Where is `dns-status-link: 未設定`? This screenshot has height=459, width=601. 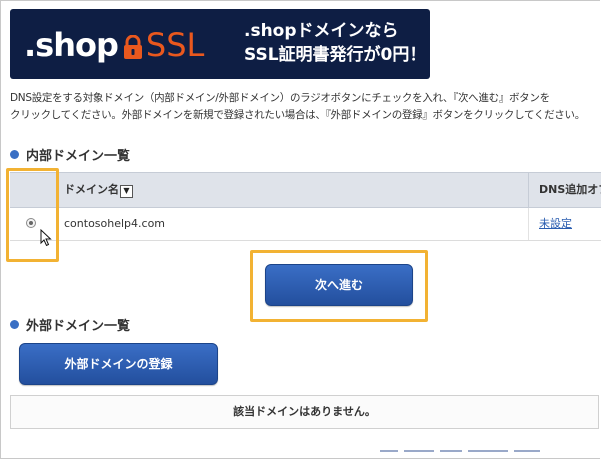
dns-status-link: 未設定 is located at coordinates (555, 223).